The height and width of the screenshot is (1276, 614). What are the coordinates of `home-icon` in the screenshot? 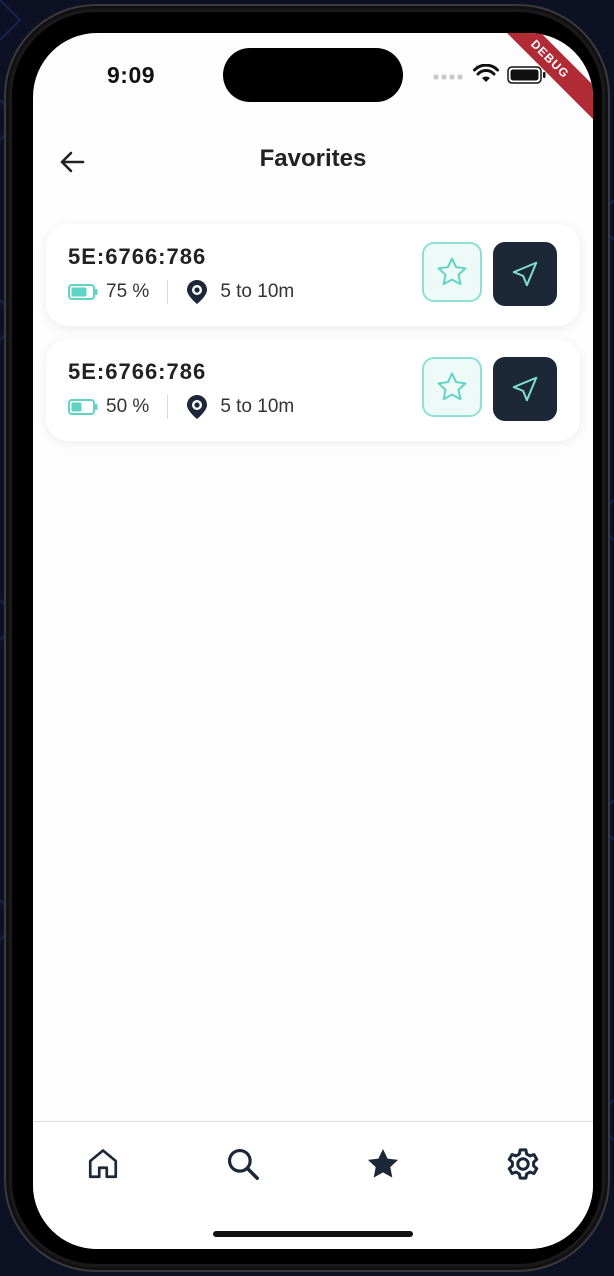 It's located at (103, 1164).